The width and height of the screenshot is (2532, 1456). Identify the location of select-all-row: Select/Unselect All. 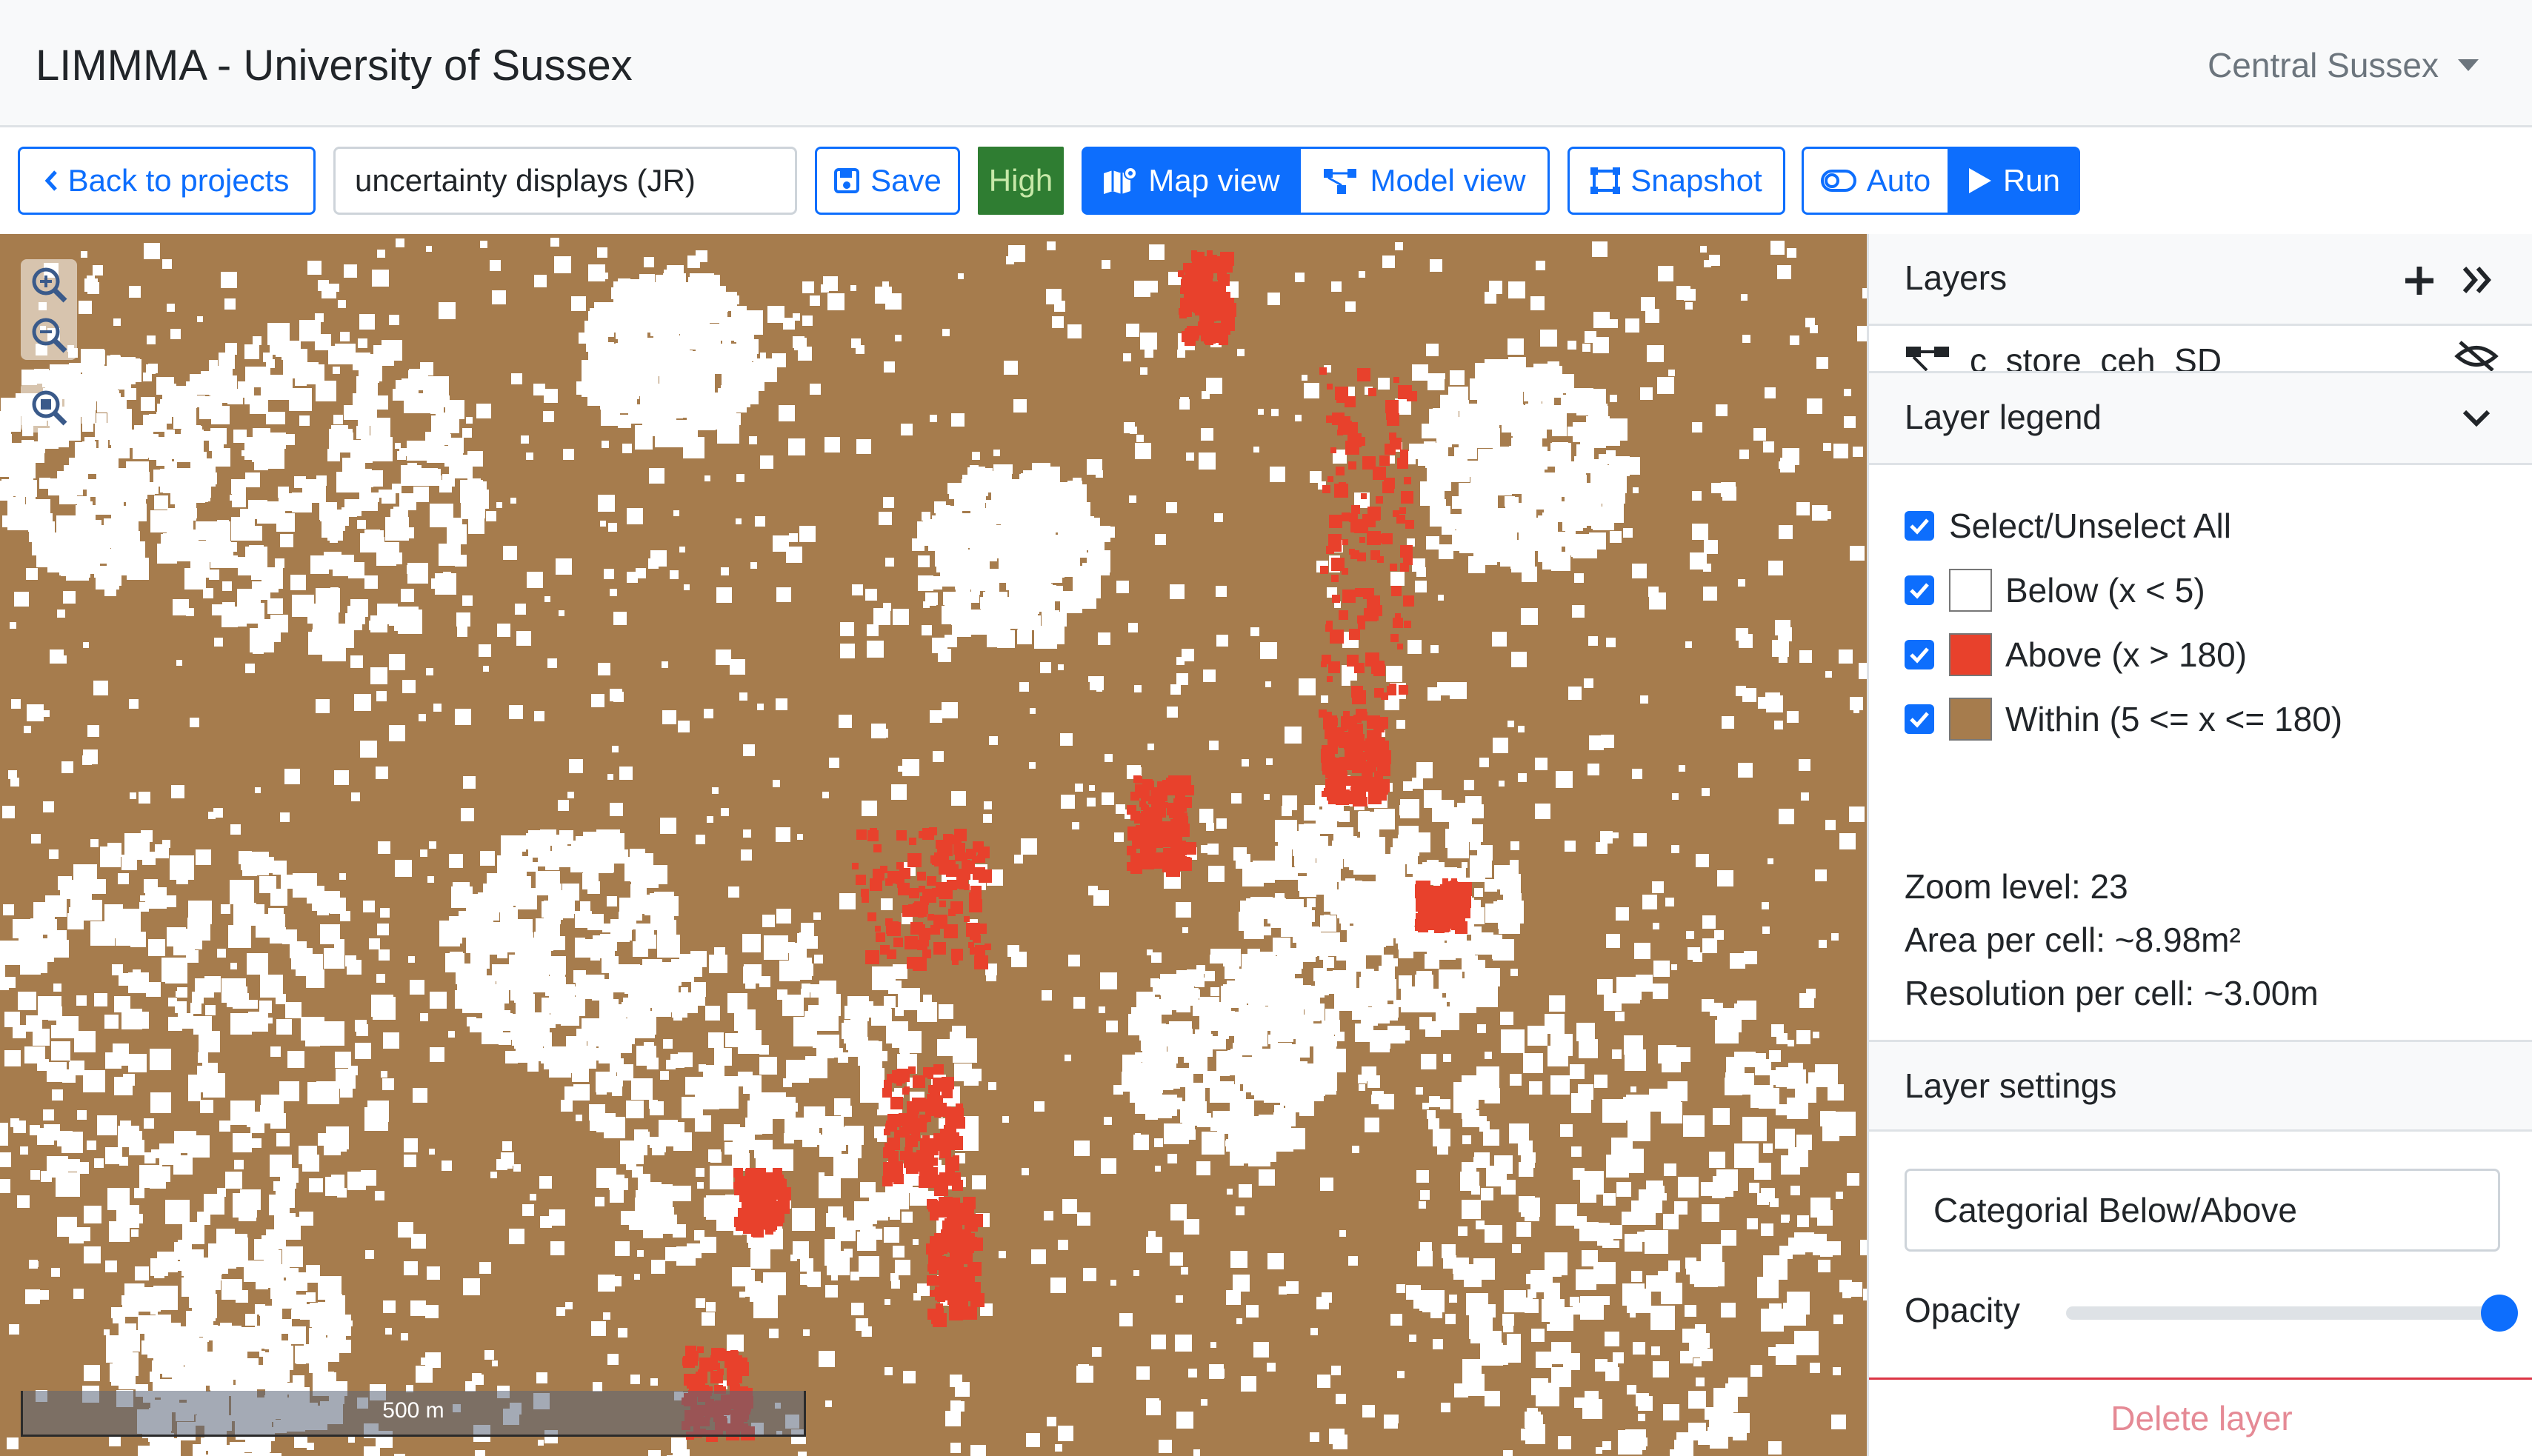
(2208, 525).